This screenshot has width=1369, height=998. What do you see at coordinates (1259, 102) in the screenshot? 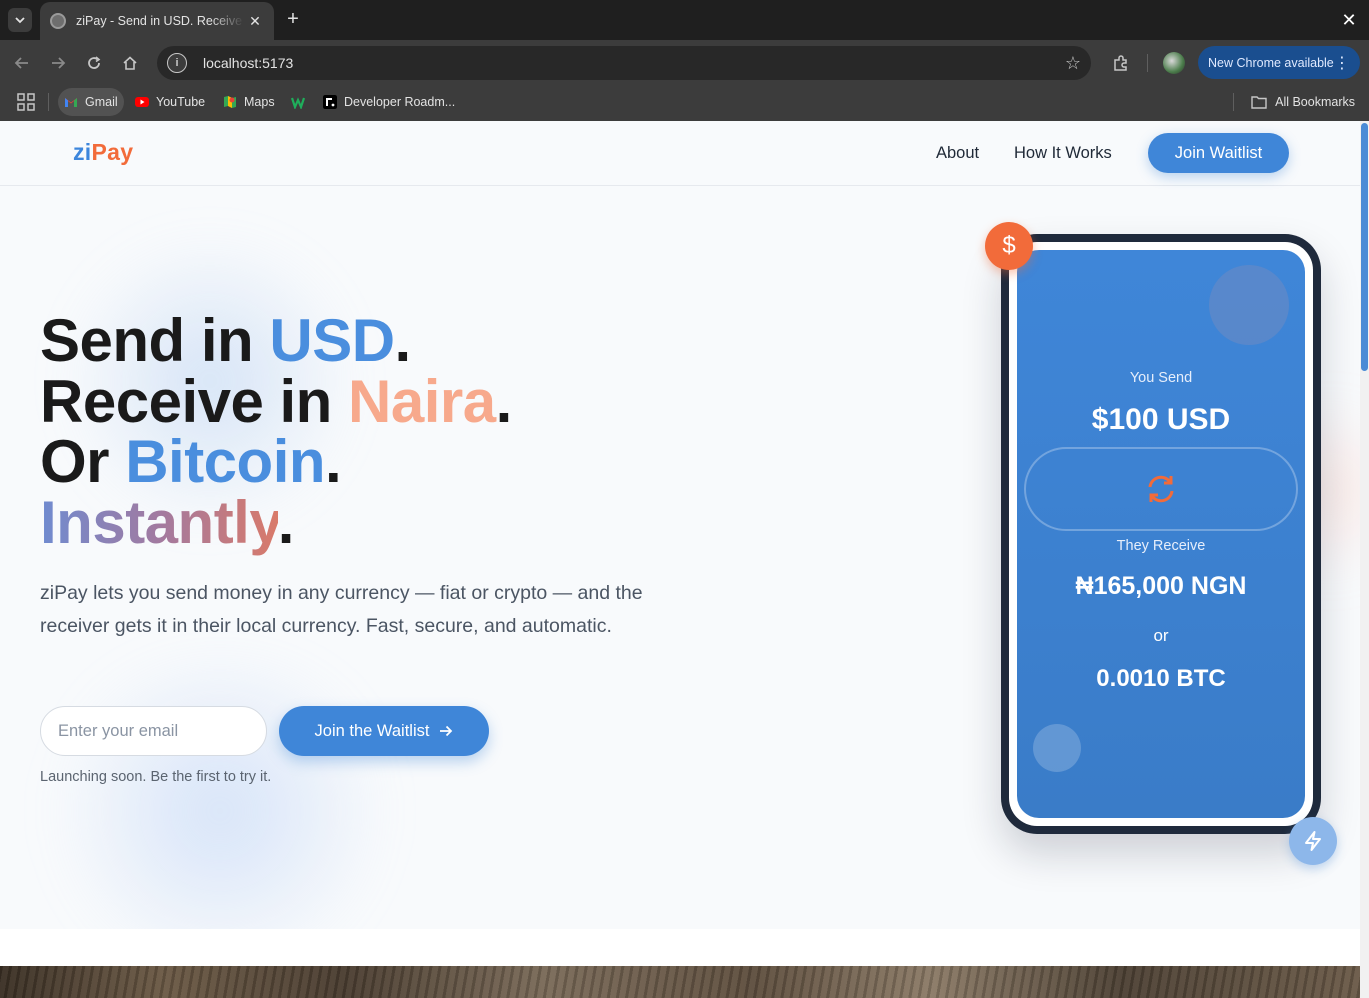
I see `folder-icon` at bounding box center [1259, 102].